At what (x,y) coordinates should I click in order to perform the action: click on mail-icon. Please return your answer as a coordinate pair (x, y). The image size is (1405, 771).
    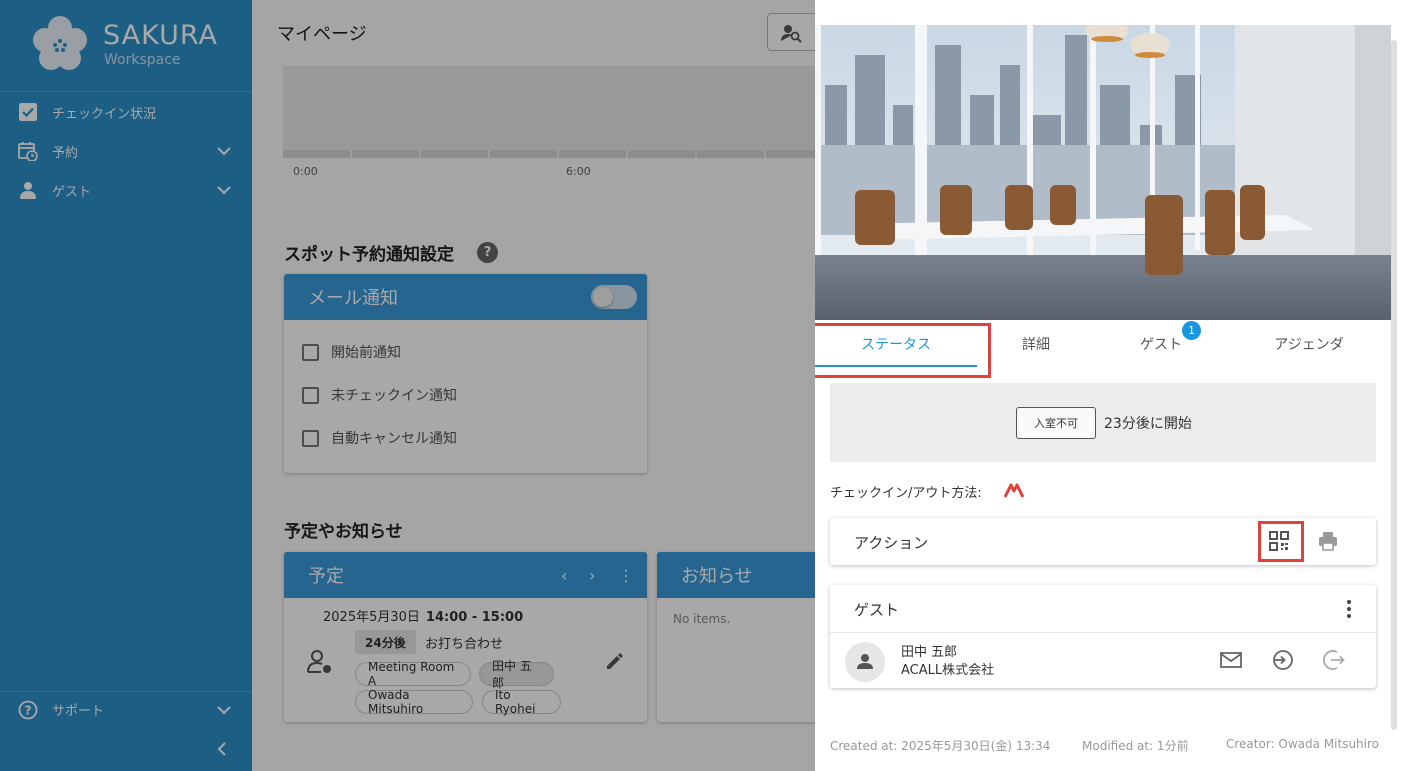
    Looking at the image, I should click on (1231, 660).